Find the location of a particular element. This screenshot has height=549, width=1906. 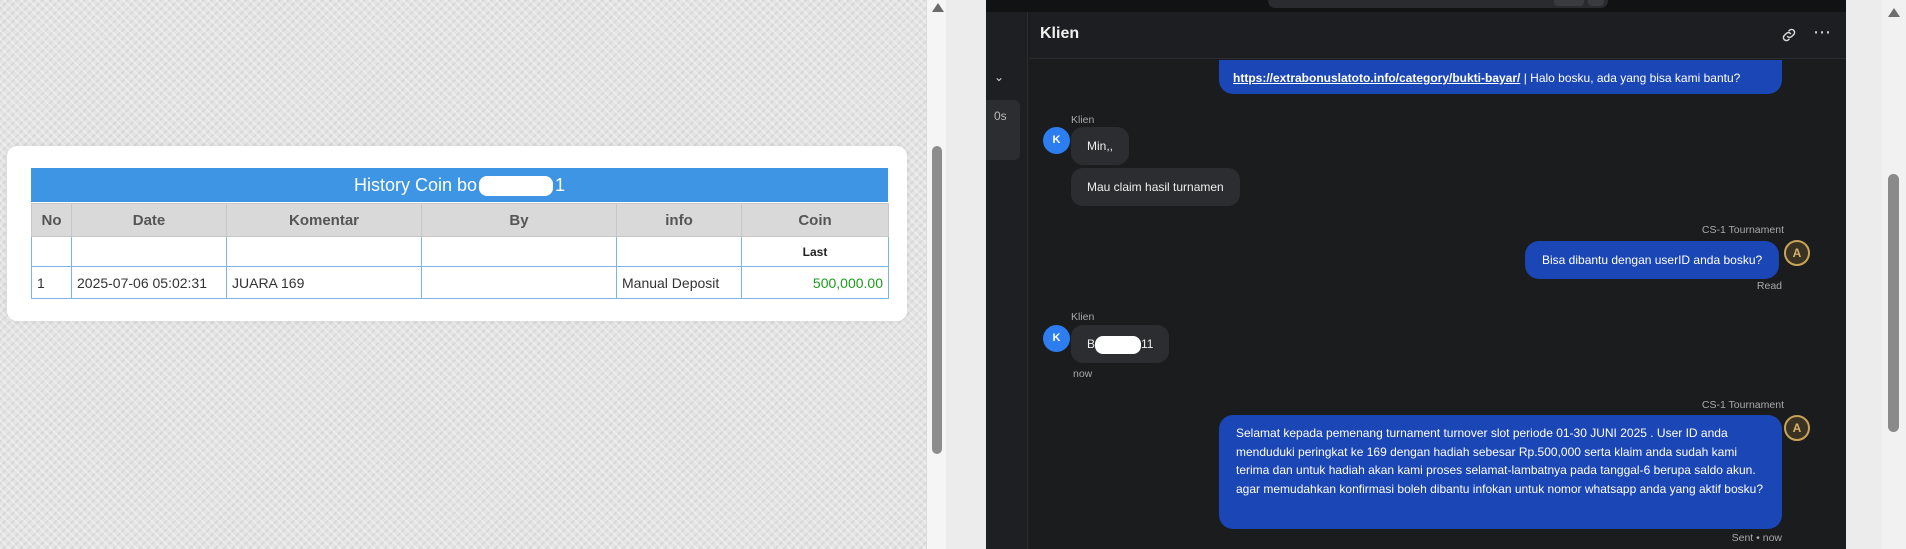

more-icon: ⋯ is located at coordinates (1822, 32).